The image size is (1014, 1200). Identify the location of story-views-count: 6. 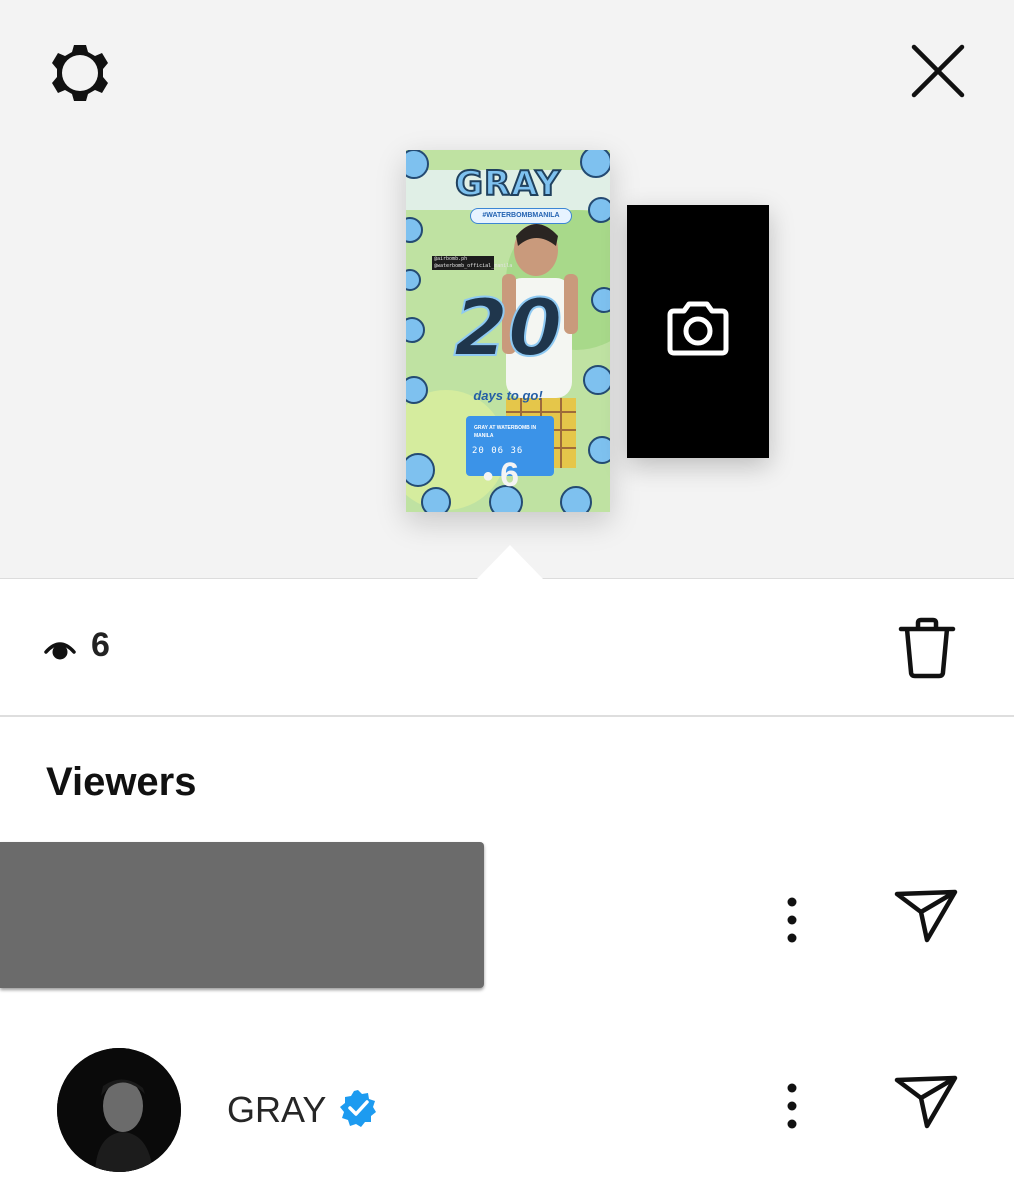
(510, 475).